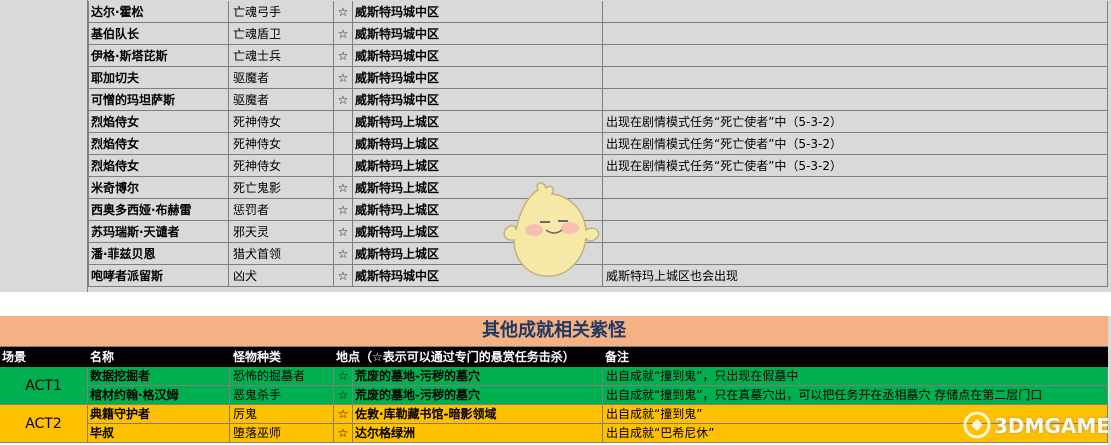 This screenshot has width=1111, height=445. What do you see at coordinates (281, 56) in the screenshot?
I see `monster-type-cell: 亡魂士兵` at bounding box center [281, 56].